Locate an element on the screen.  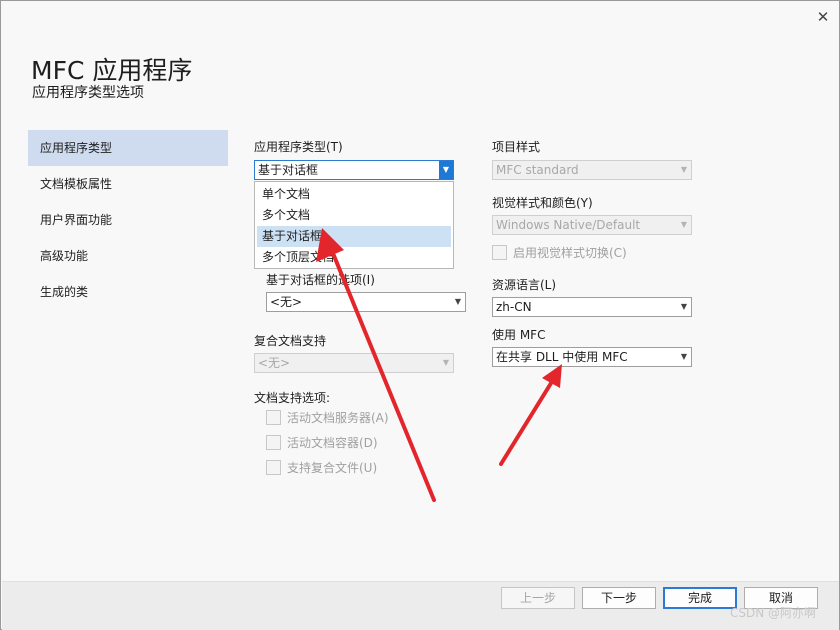
active-doc-server-checkbox: 活动文档服务器(A) is located at coordinates (327, 418).